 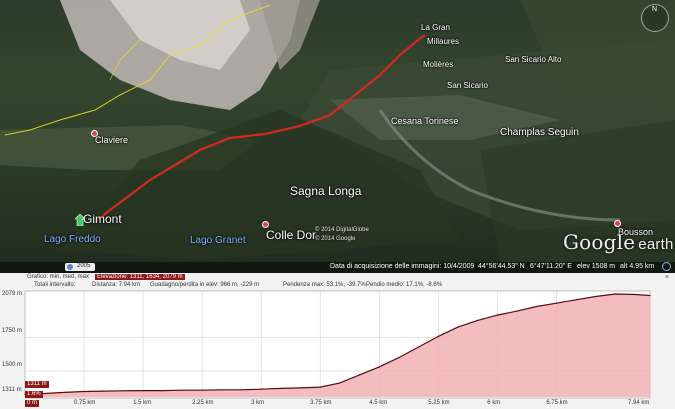 I want to click on colle-pin-icon, so click(x=265, y=224).